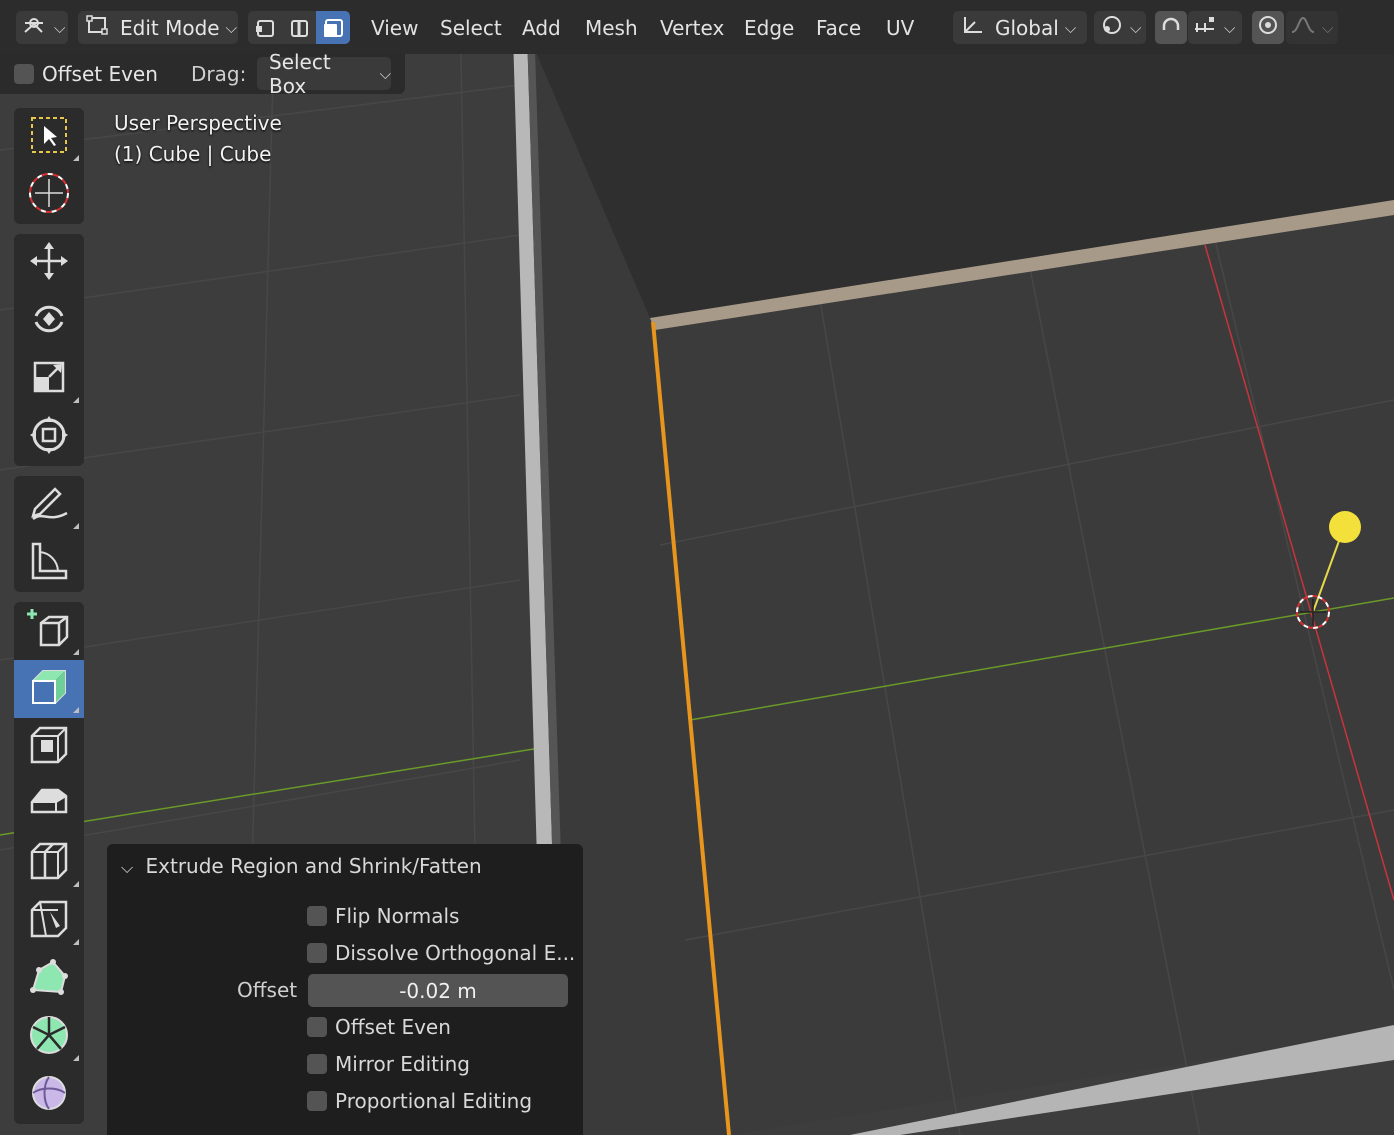 The width and height of the screenshot is (1394, 1135). What do you see at coordinates (838, 27) in the screenshot?
I see `menu-face: Face` at bounding box center [838, 27].